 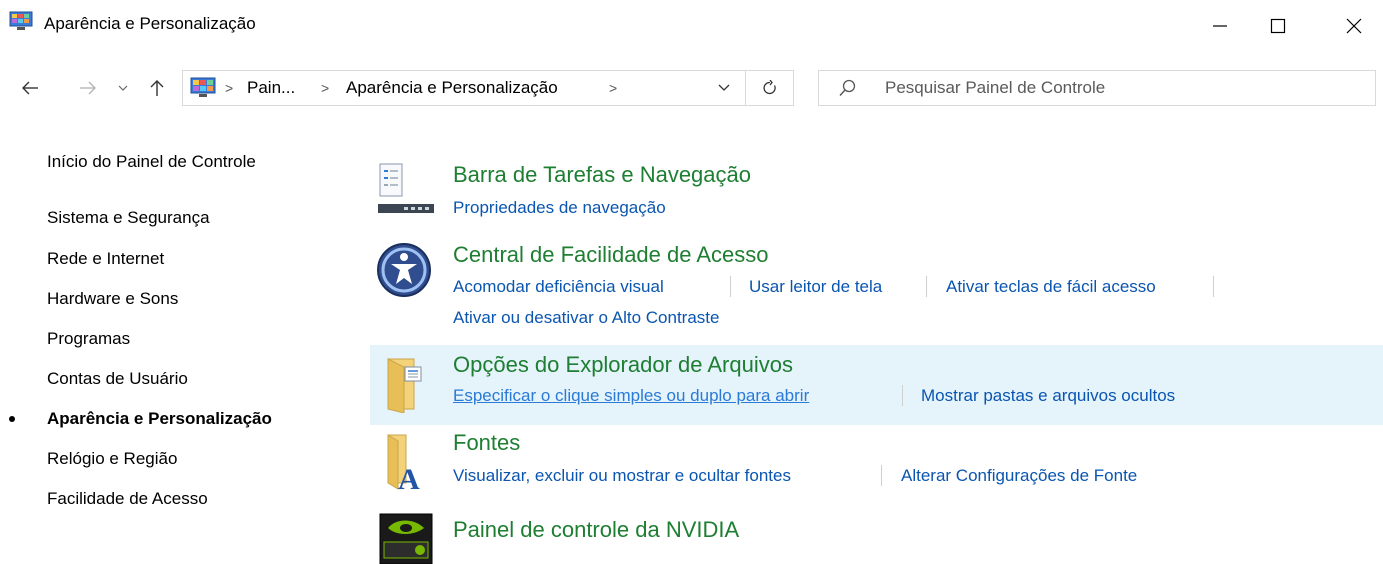 What do you see at coordinates (128, 218) in the screenshot?
I see `sidebar-item-sistema-e-seguranca: Sistema e Segurança` at bounding box center [128, 218].